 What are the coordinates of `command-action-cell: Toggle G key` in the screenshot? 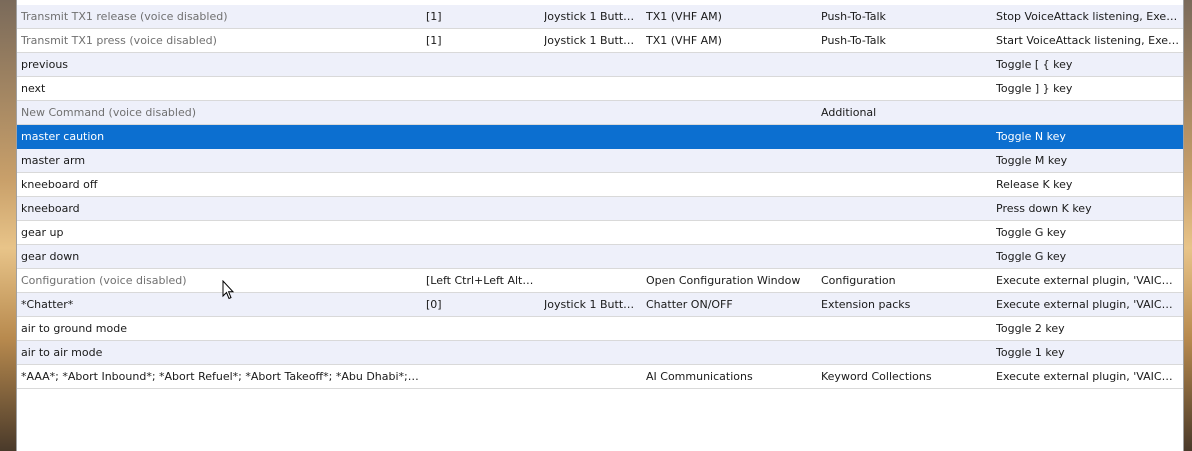 It's located at (1031, 232).